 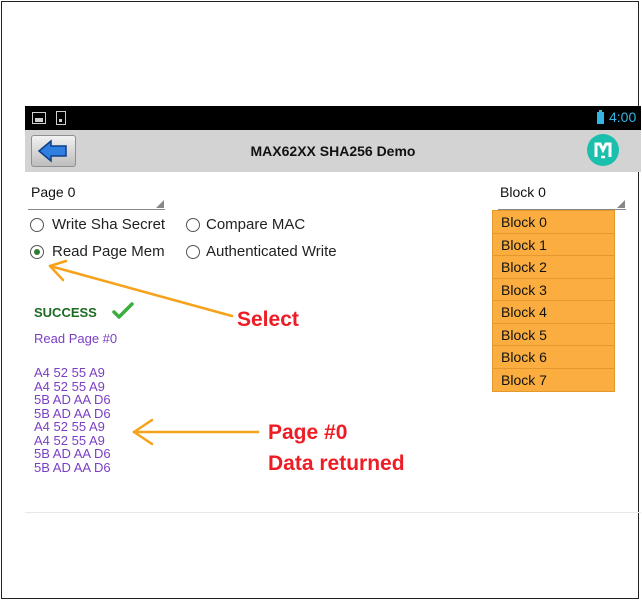 I want to click on annotation-select: Select, so click(x=268, y=319).